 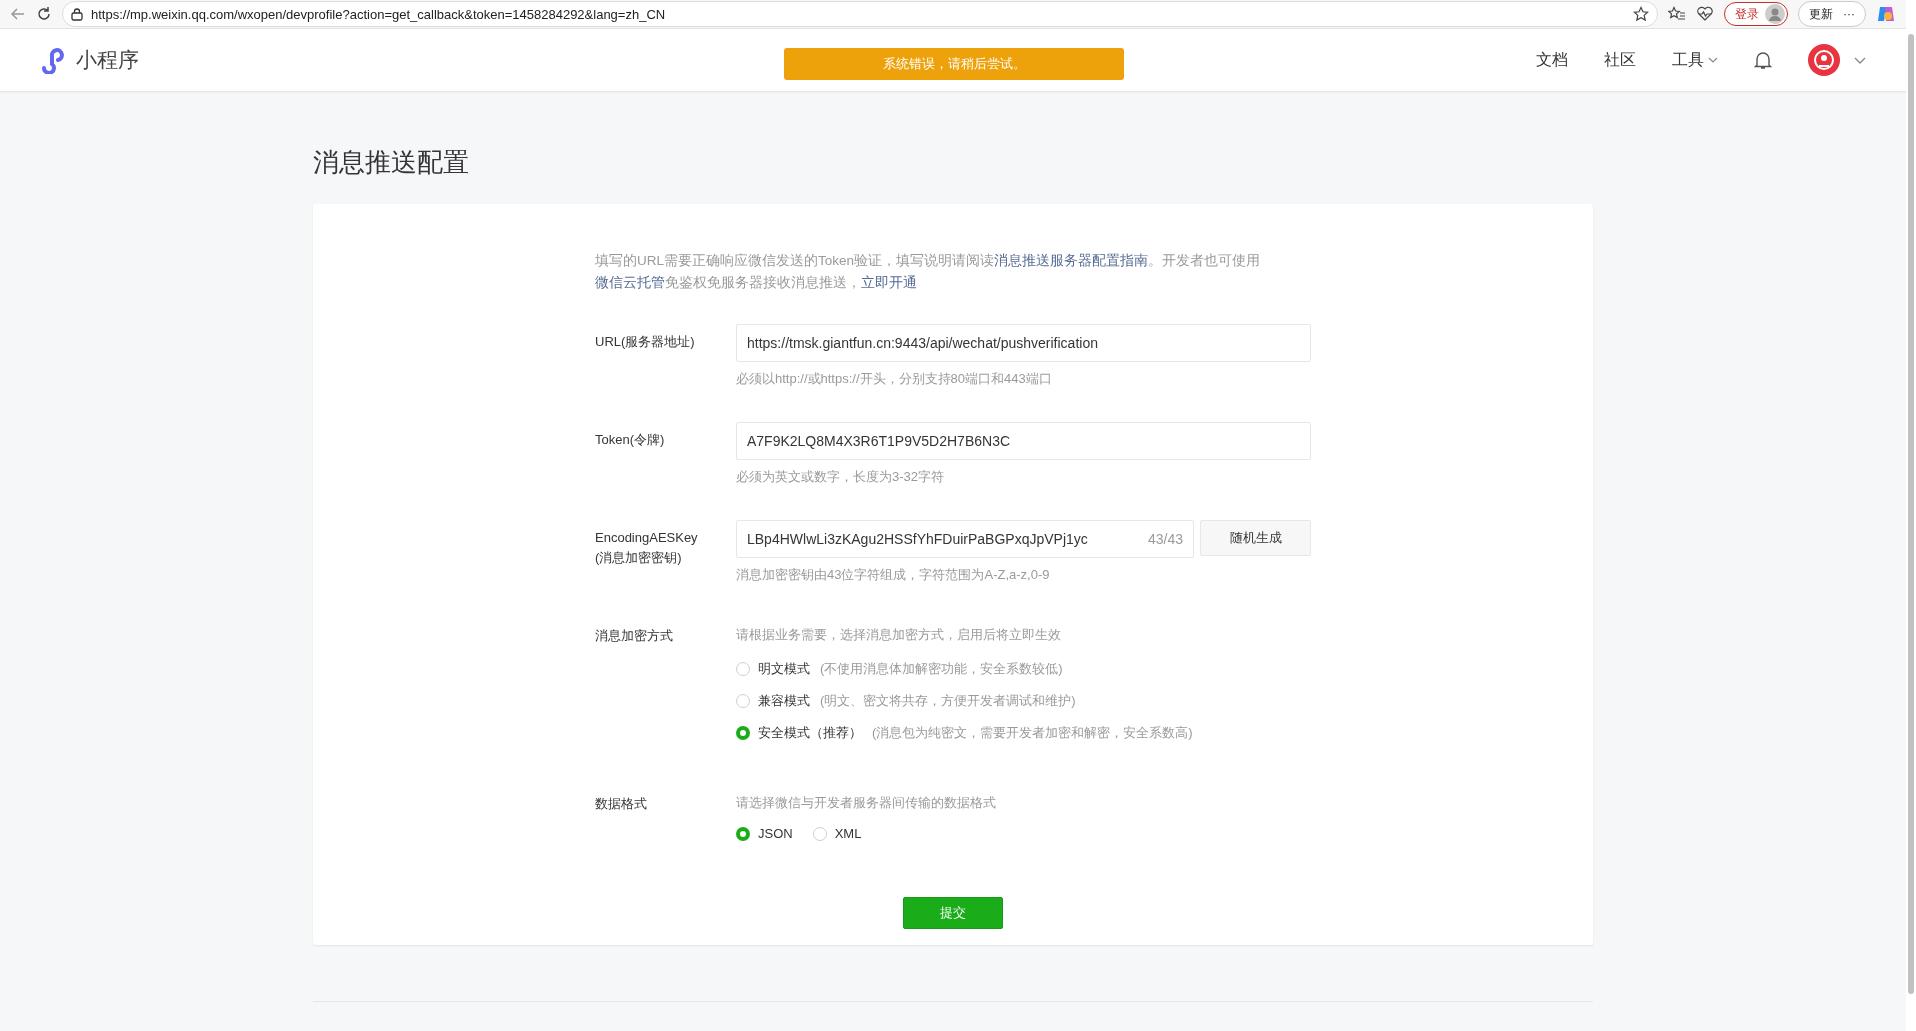 I want to click on back-icon, so click(x=18, y=14).